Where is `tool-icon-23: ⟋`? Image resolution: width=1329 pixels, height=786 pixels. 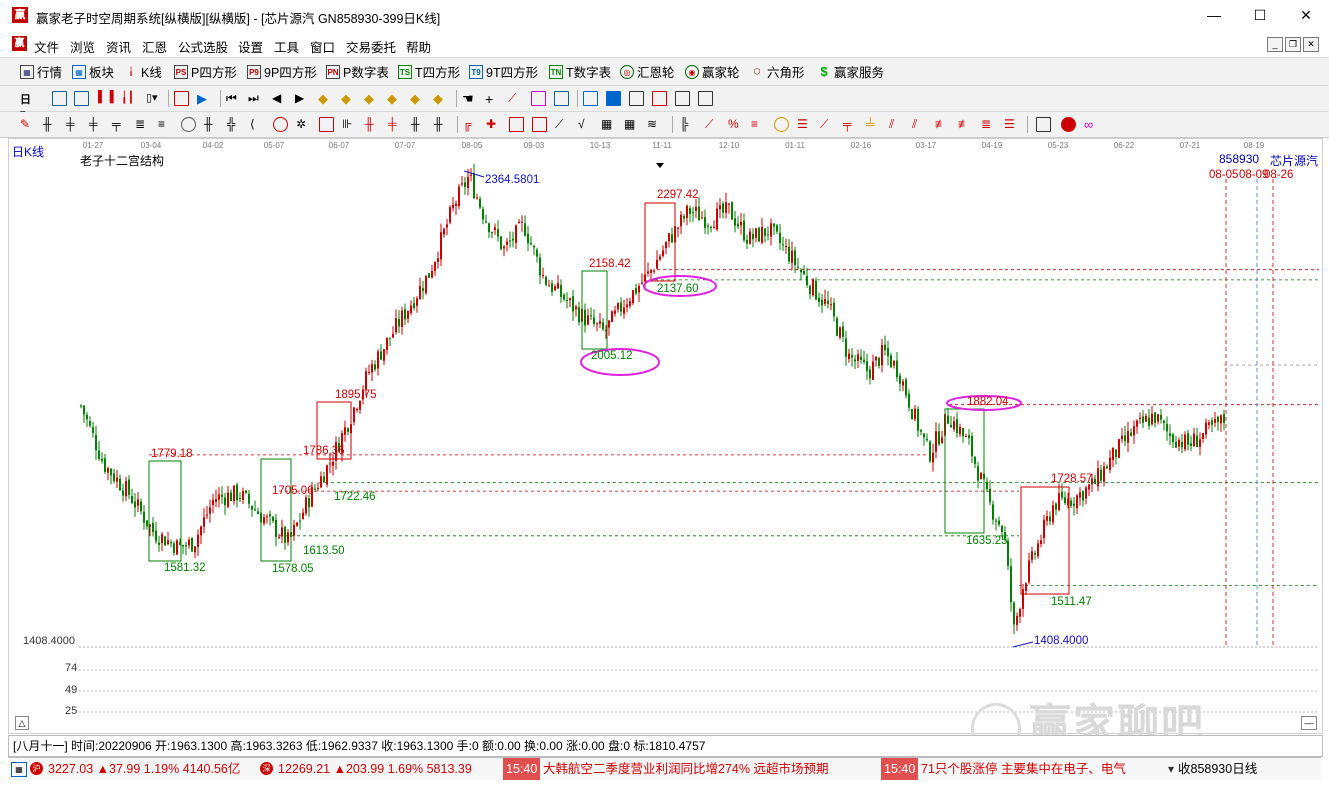
tool-icon-23: ⟋ is located at coordinates (562, 124).